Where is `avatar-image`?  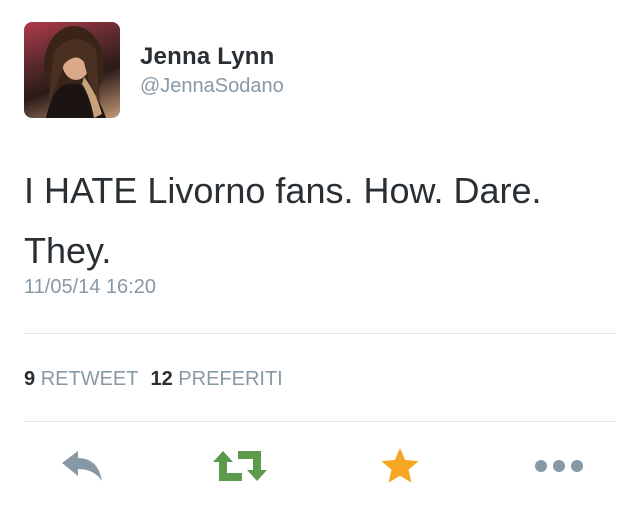
avatar-image is located at coordinates (75, 72).